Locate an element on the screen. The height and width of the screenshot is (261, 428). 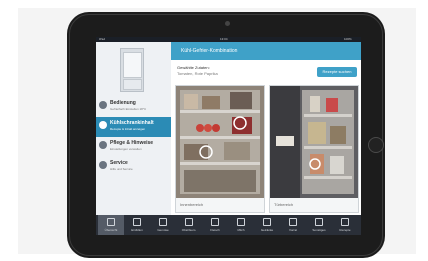
vegetable-icon is located at coordinates (163, 222).